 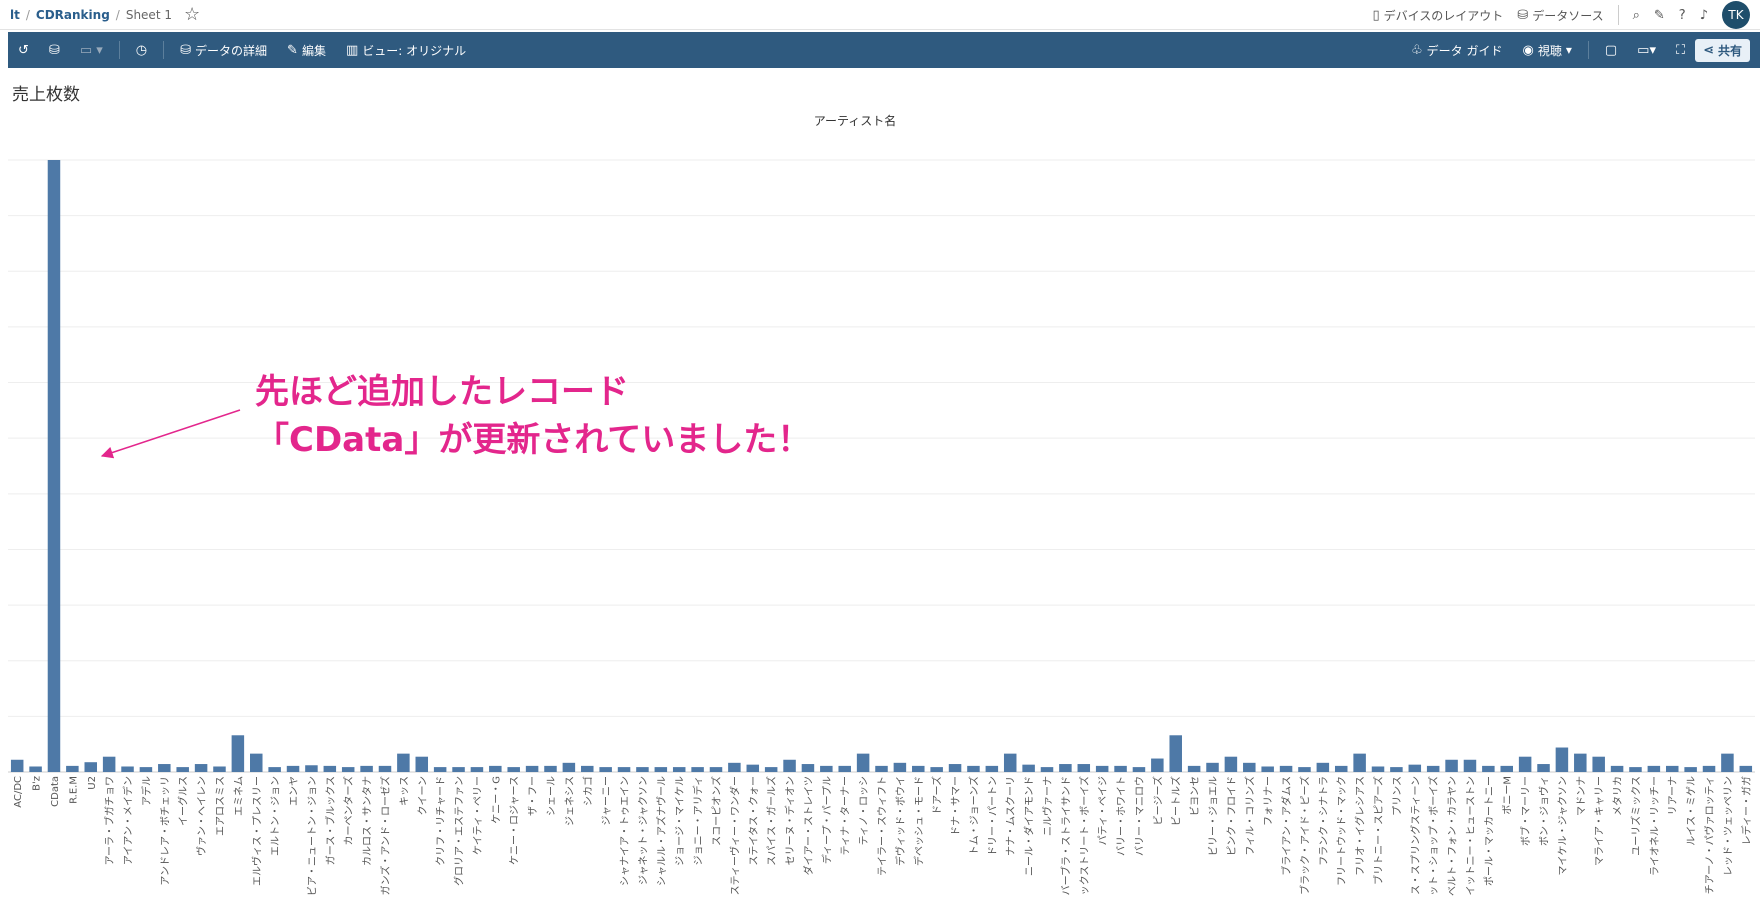 What do you see at coordinates (883, 826) in the screenshot?
I see `x-tick-label: テイラー・スウィフト` at bounding box center [883, 826].